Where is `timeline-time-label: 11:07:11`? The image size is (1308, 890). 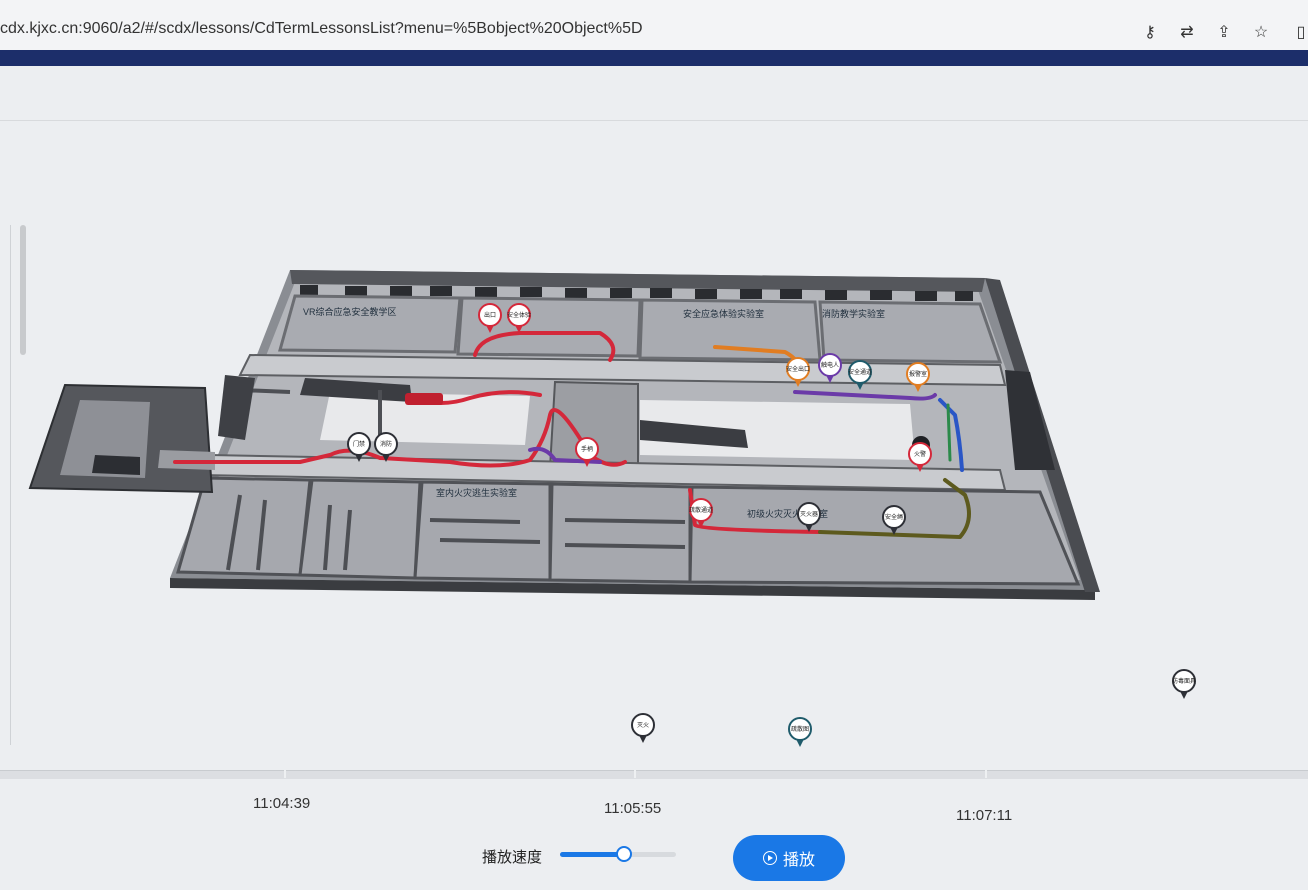 timeline-time-label: 11:07:11 is located at coordinates (984, 815).